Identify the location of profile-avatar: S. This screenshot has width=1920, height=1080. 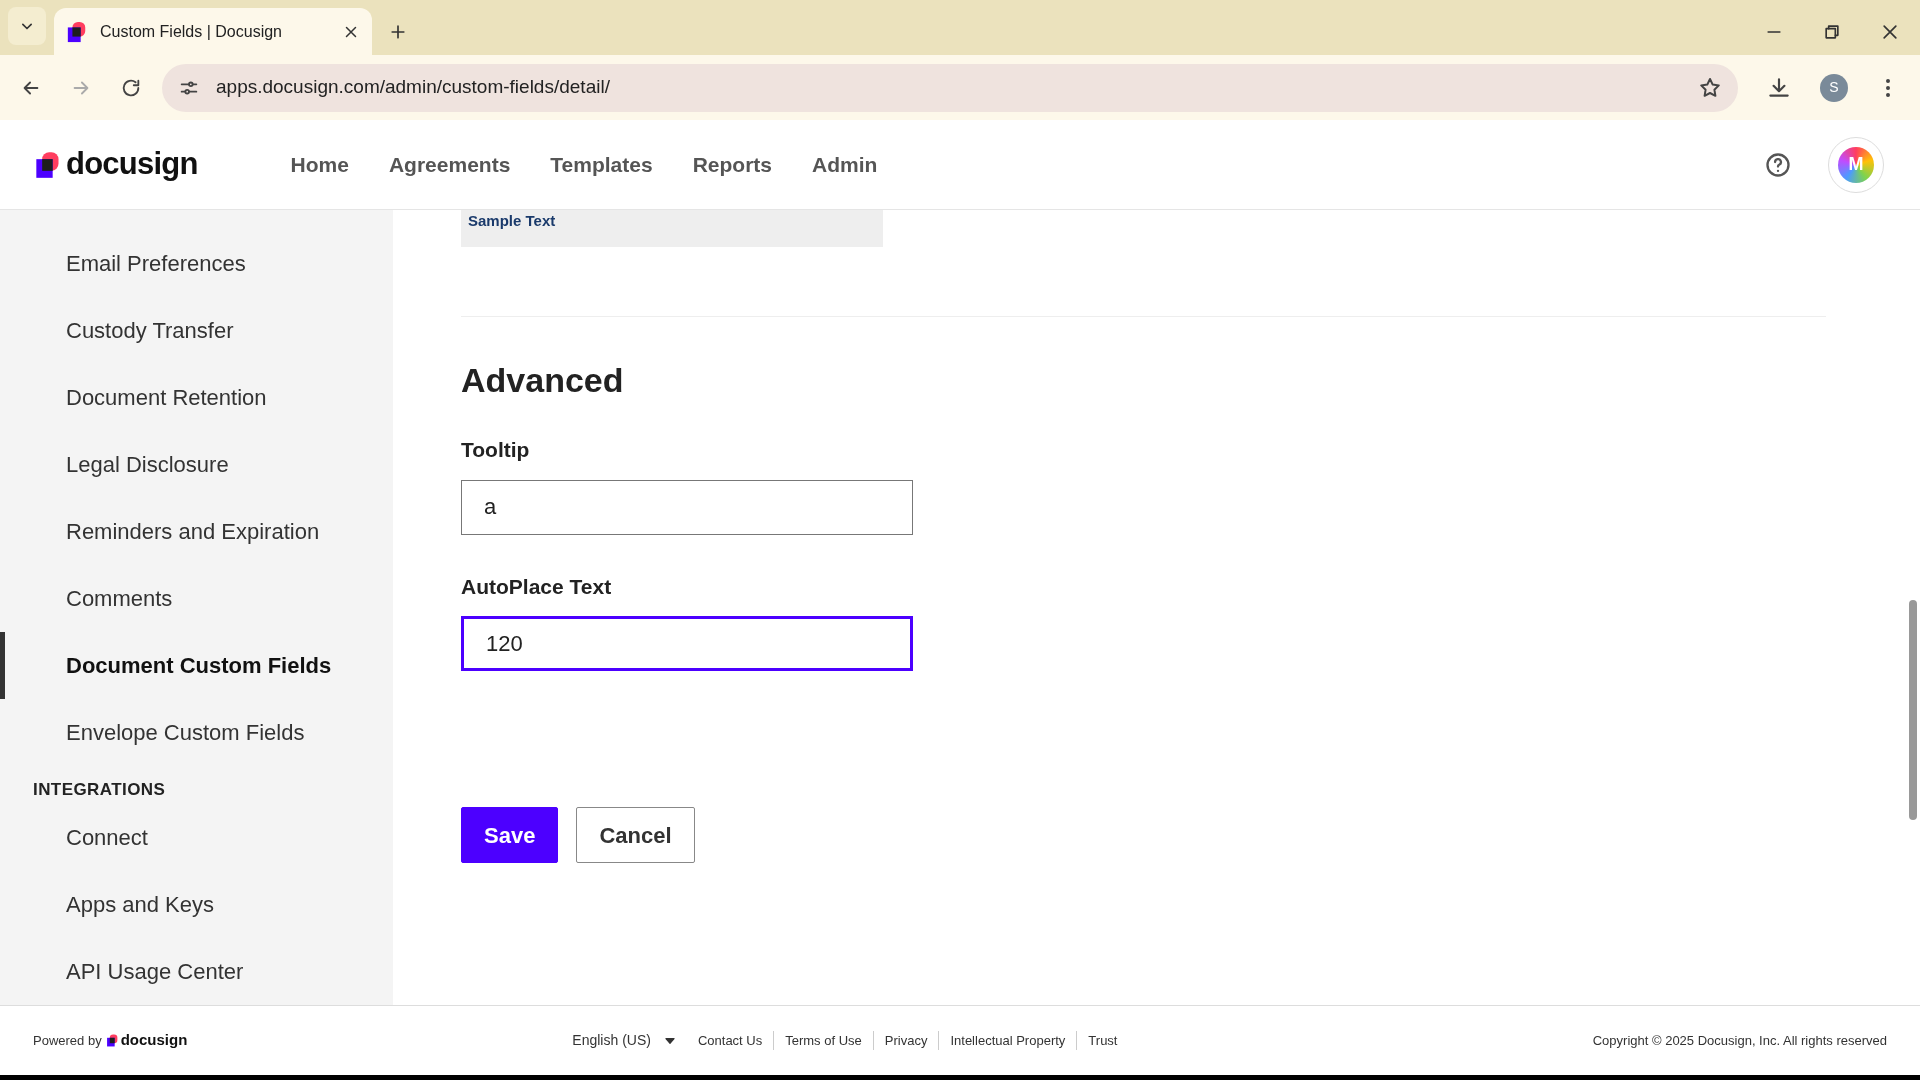
(1834, 87).